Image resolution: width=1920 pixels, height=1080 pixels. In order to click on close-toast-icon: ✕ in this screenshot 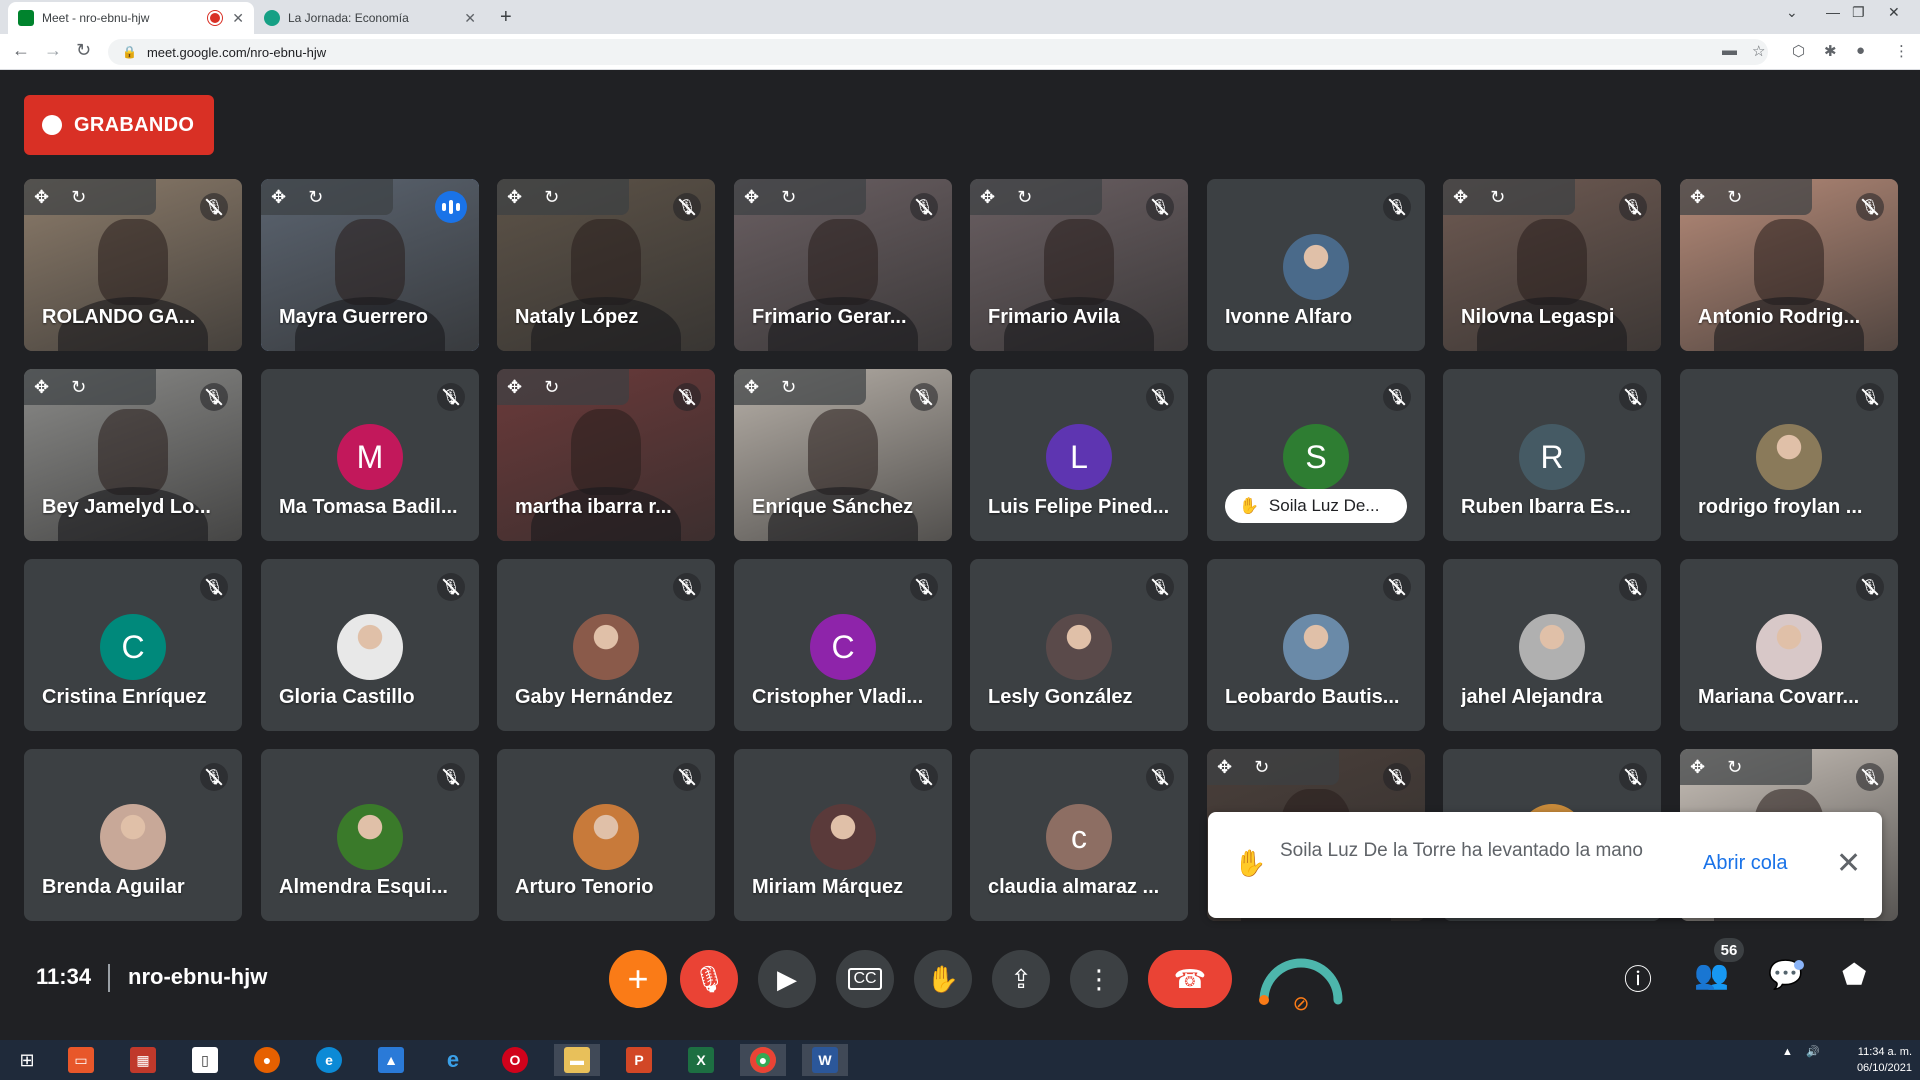, I will do `click(1848, 863)`.